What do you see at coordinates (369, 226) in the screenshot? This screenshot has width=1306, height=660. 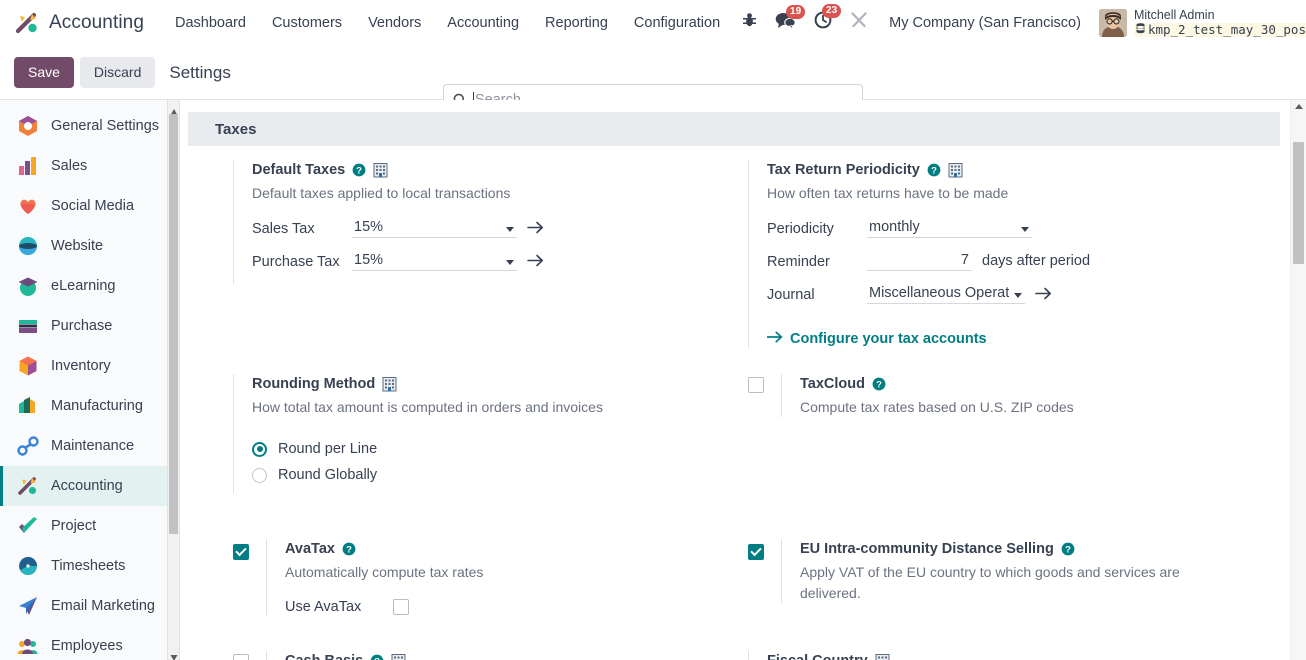 I see `sales-tax-value: 15%` at bounding box center [369, 226].